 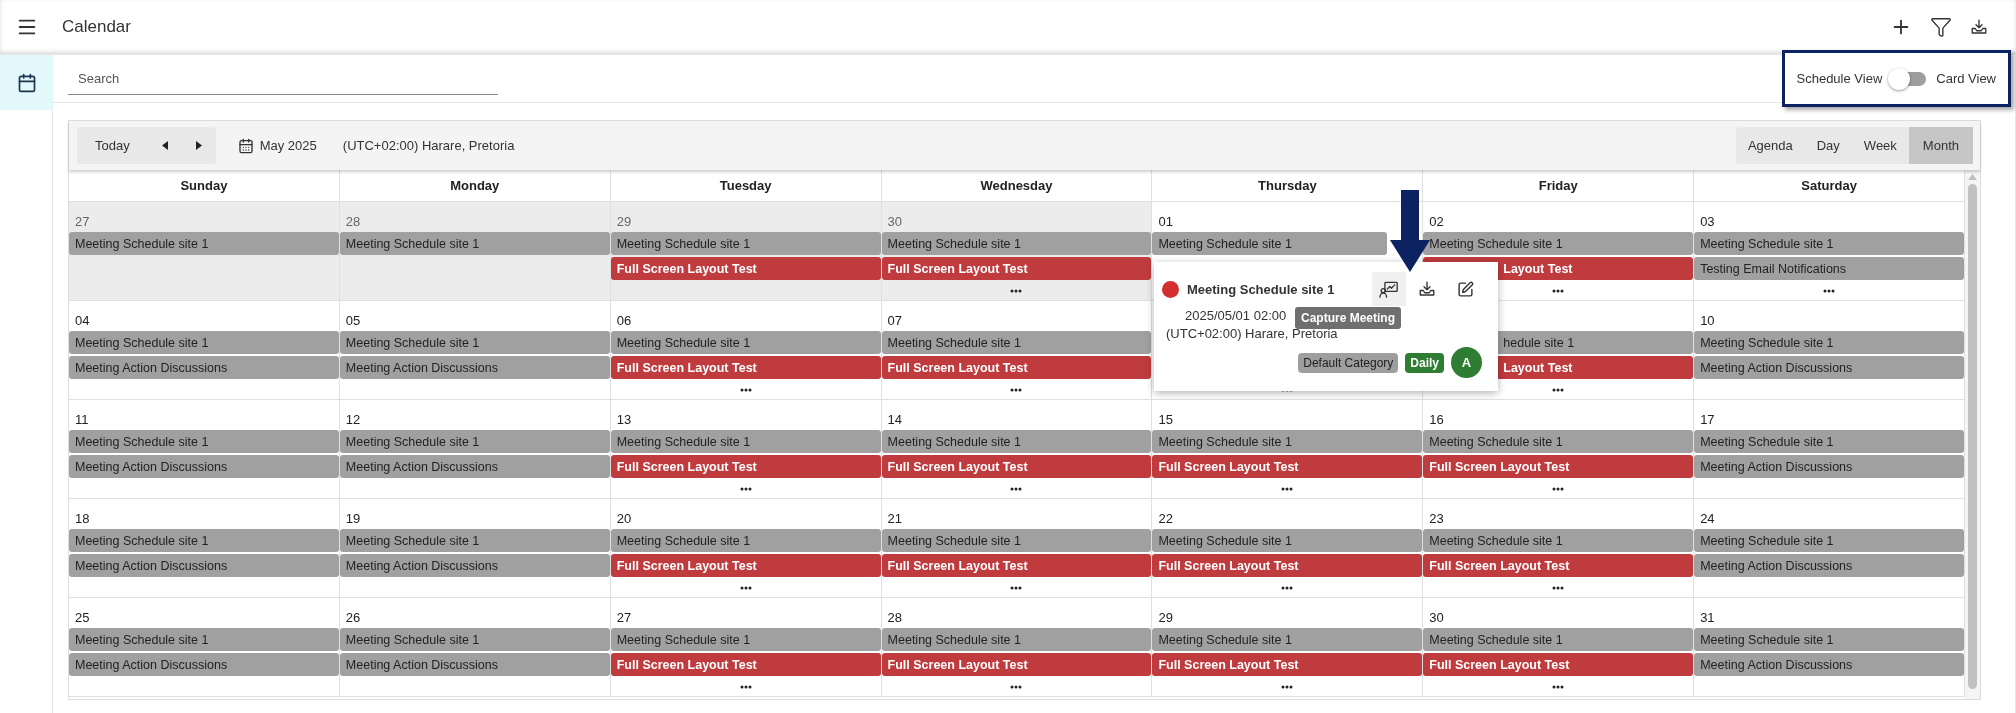 I want to click on day-cell: 03 Meeting Schedule site 1 Testing Email Notifications, so click(x=1829, y=251).